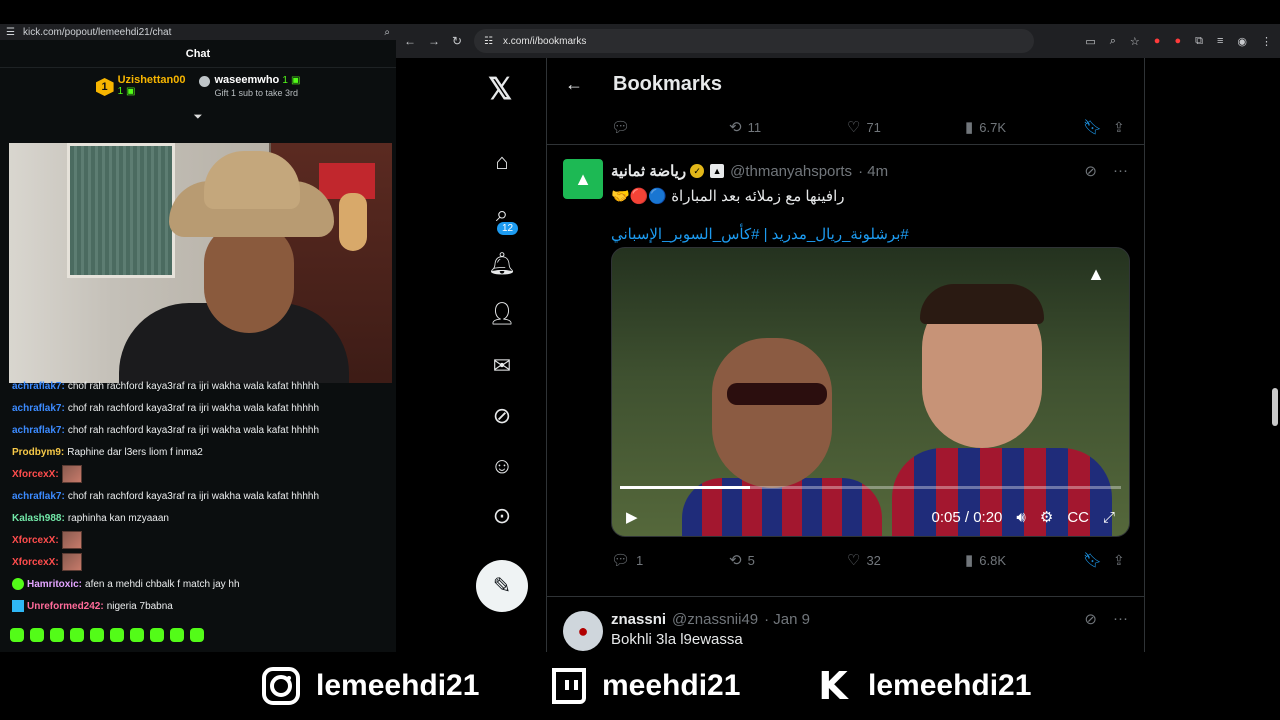 The height and width of the screenshot is (720, 1280). Describe the element at coordinates (870, 487) in the screenshot. I see `video-progress` at that location.